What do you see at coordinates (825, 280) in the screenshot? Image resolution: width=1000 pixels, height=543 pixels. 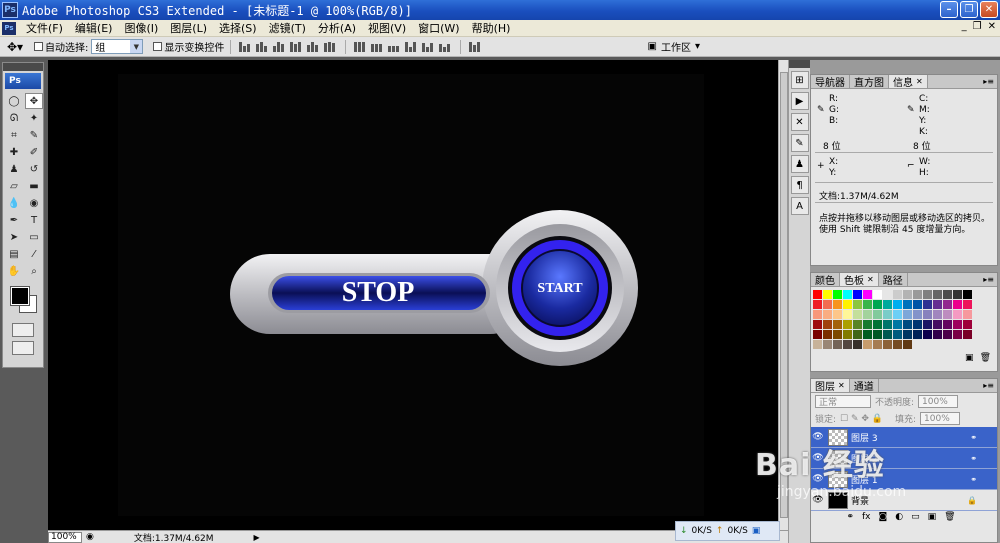 I see `tab-color: 颜色` at bounding box center [825, 280].